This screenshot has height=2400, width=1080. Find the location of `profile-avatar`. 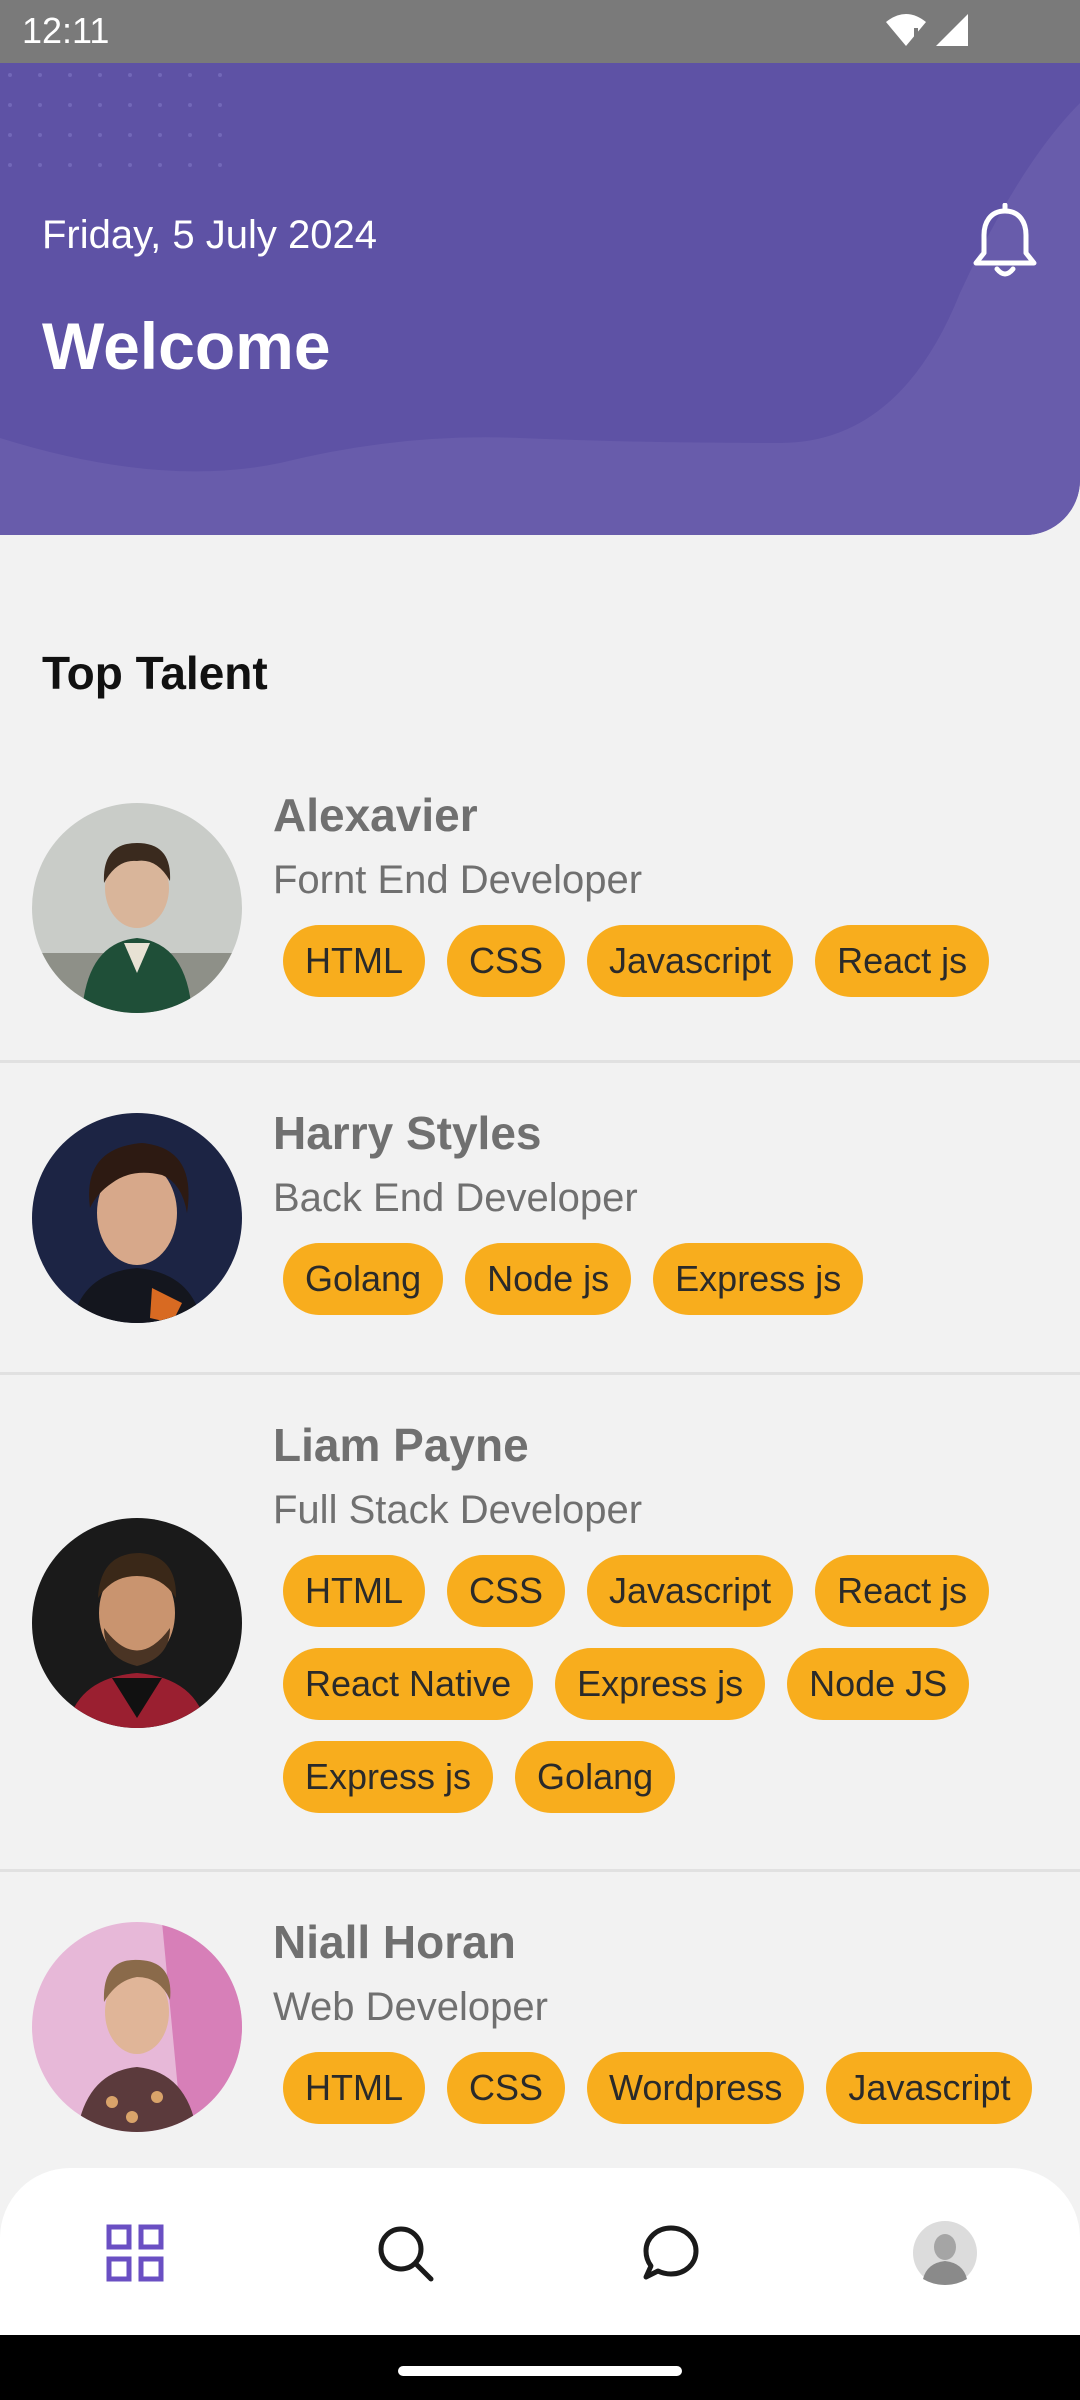

profile-avatar is located at coordinates (945, 2253).